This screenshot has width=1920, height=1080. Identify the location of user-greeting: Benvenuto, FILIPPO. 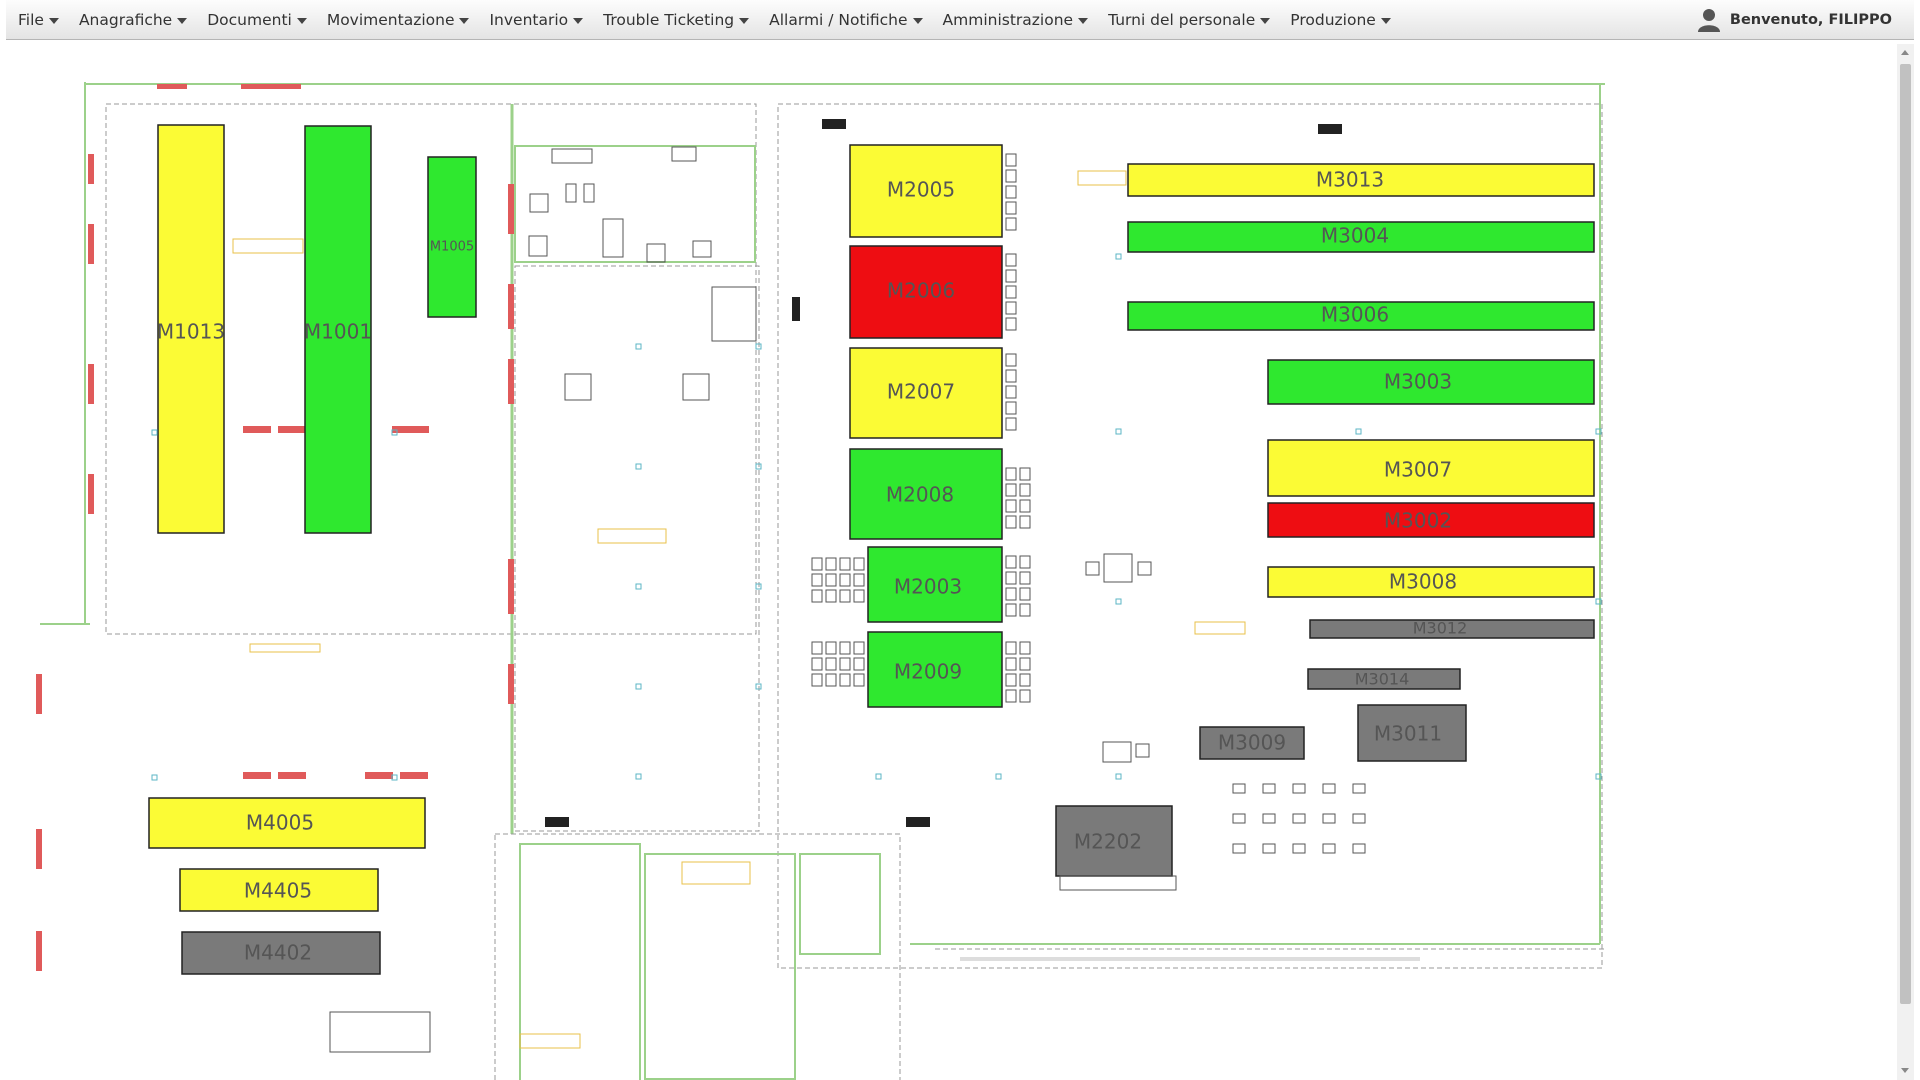
(1794, 20).